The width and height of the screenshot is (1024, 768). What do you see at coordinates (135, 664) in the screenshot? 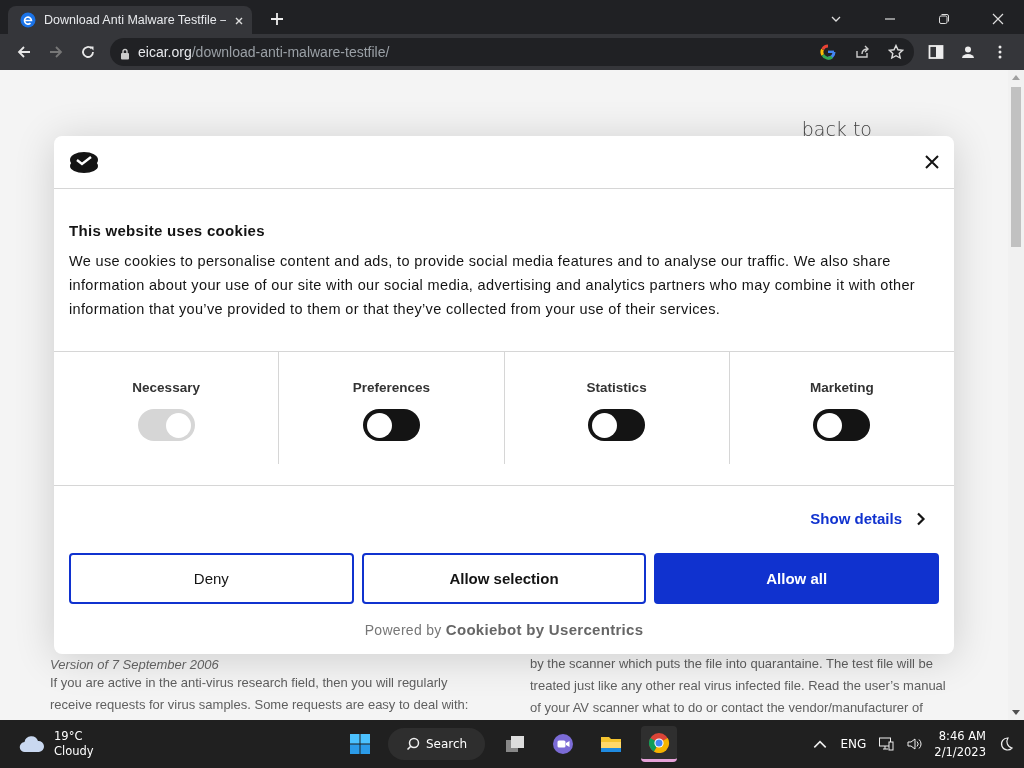
I see `version-text: Version of 7 September 2006` at bounding box center [135, 664].